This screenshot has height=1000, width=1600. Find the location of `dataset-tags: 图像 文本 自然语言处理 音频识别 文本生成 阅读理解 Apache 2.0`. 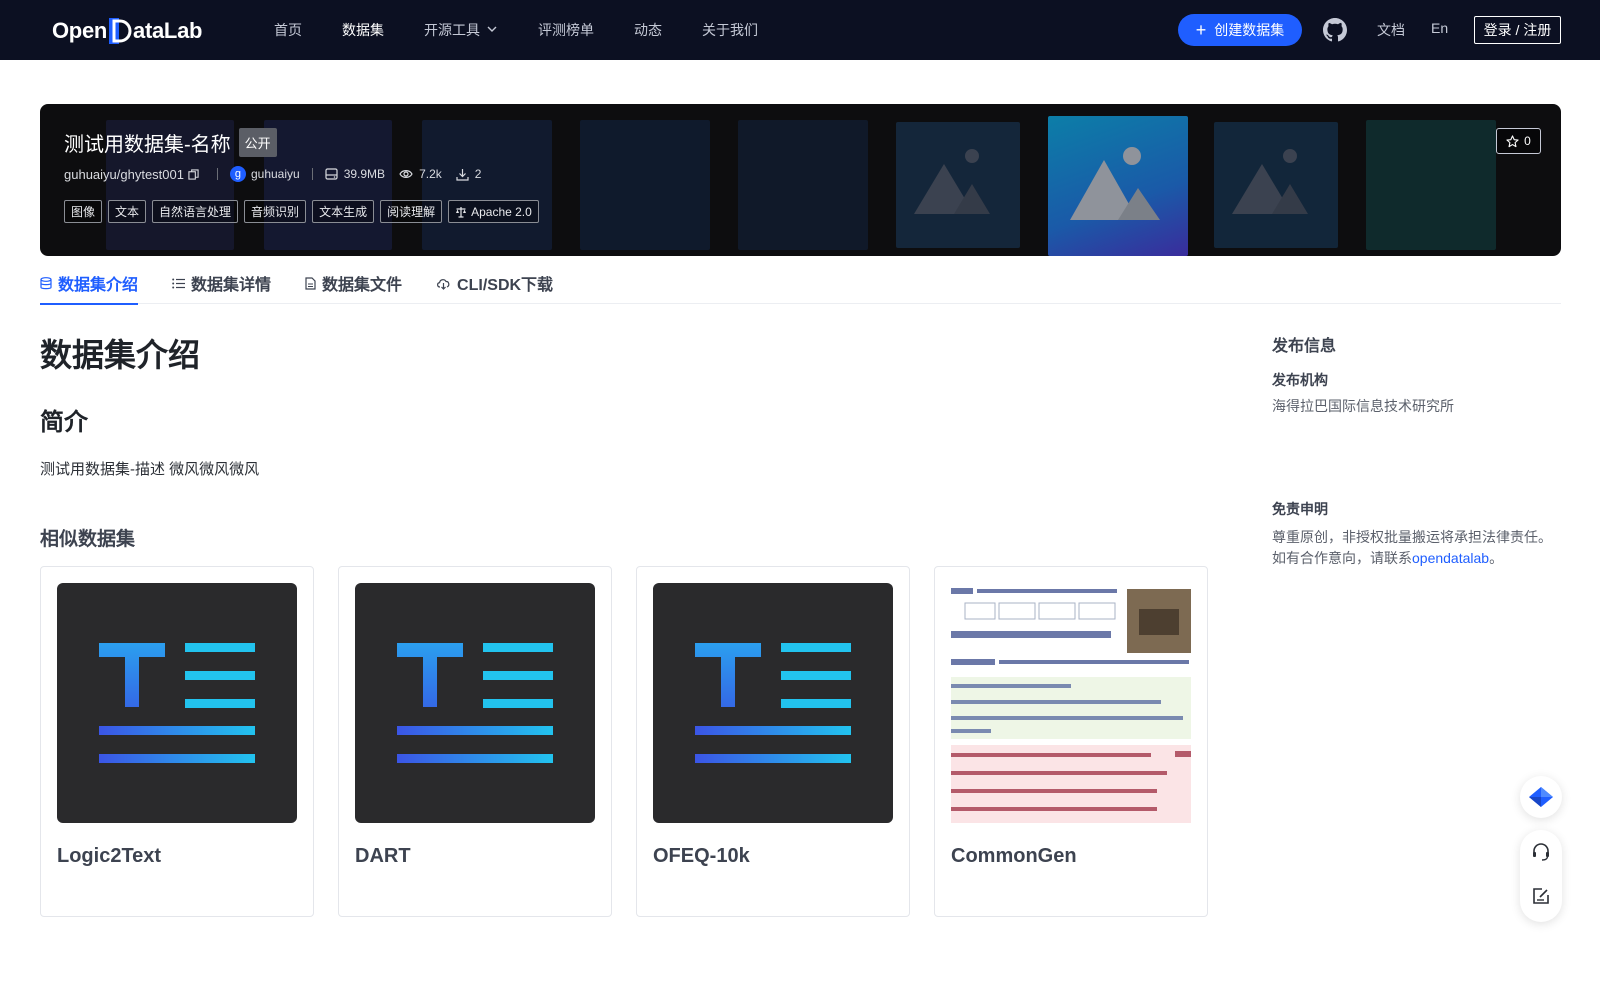

dataset-tags: 图像 文本 自然语言处理 音频识别 文本生成 阅读理解 Apache 2.0 is located at coordinates (304, 211).